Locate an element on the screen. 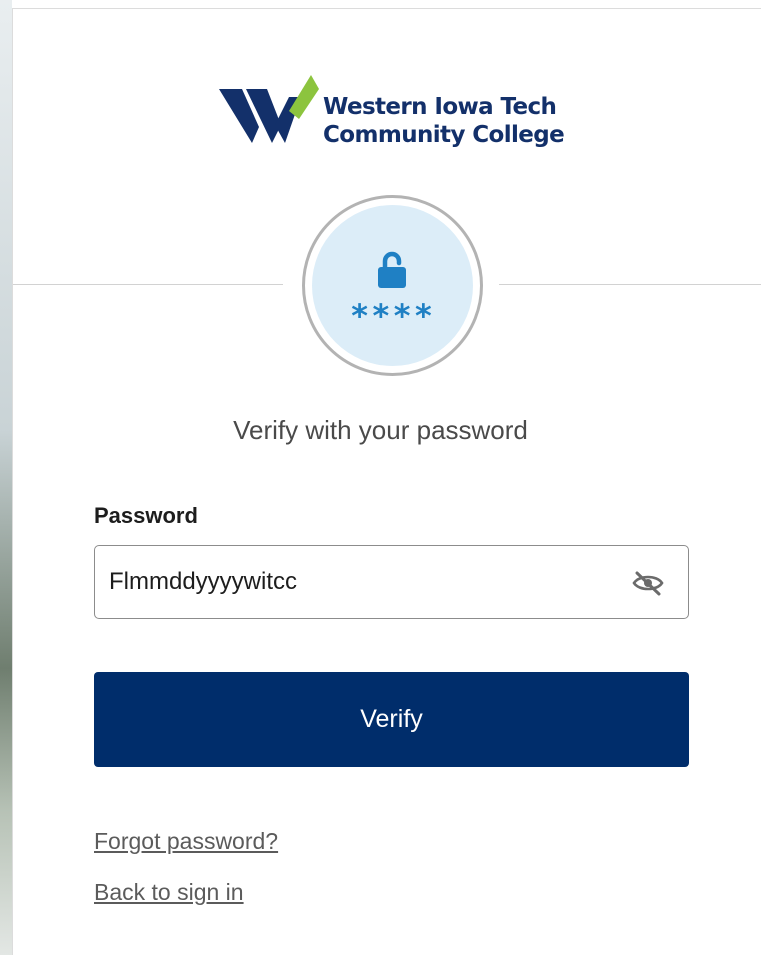 The image size is (761, 955). verify-button: Verify is located at coordinates (391, 719).